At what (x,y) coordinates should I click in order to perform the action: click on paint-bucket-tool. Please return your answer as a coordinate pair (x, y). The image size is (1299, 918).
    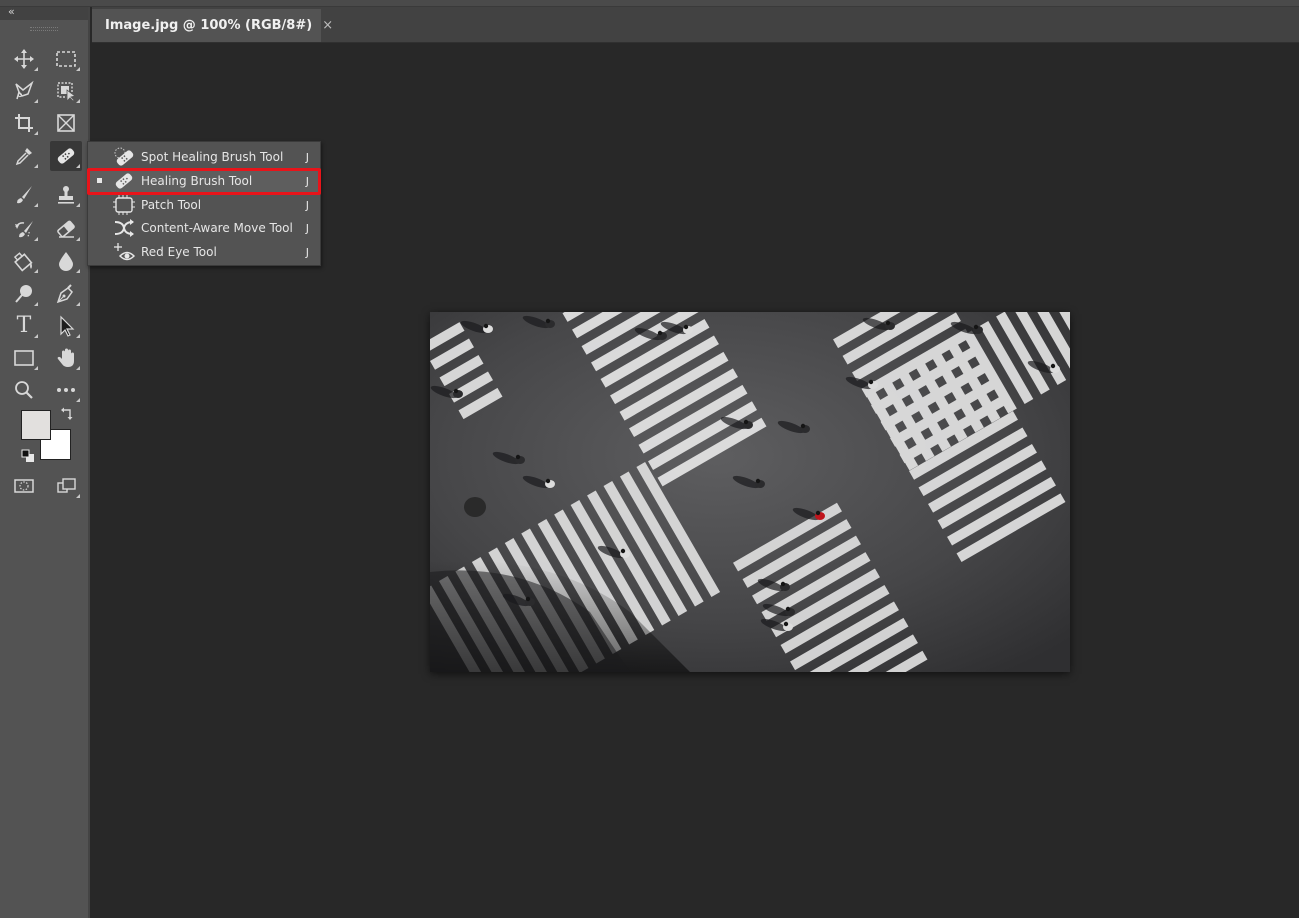
    Looking at the image, I should click on (24, 261).